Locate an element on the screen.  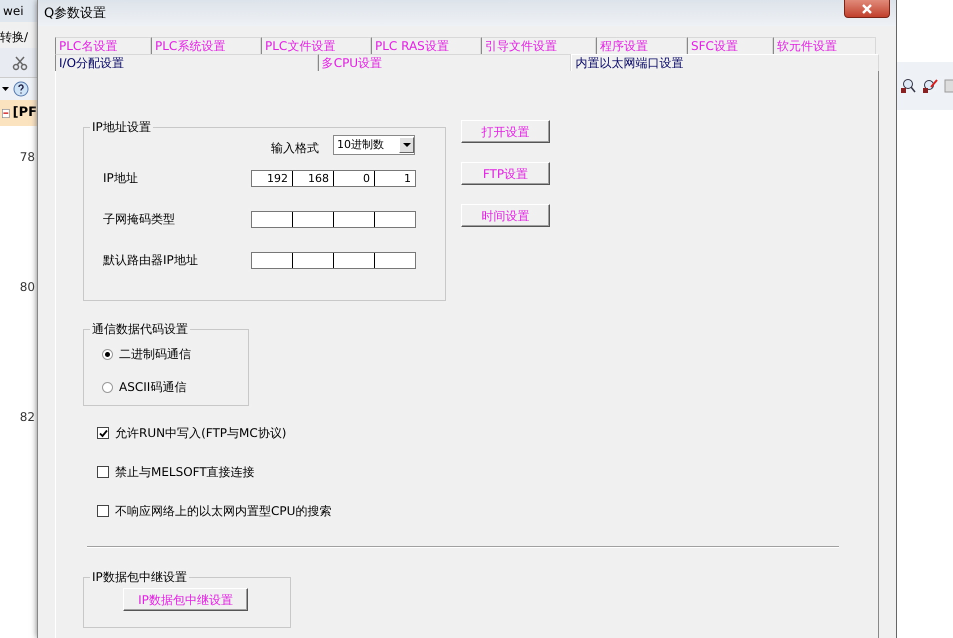
checkbox-label: 允许RUN中写入(FTP与MC协议) is located at coordinates (200, 433).